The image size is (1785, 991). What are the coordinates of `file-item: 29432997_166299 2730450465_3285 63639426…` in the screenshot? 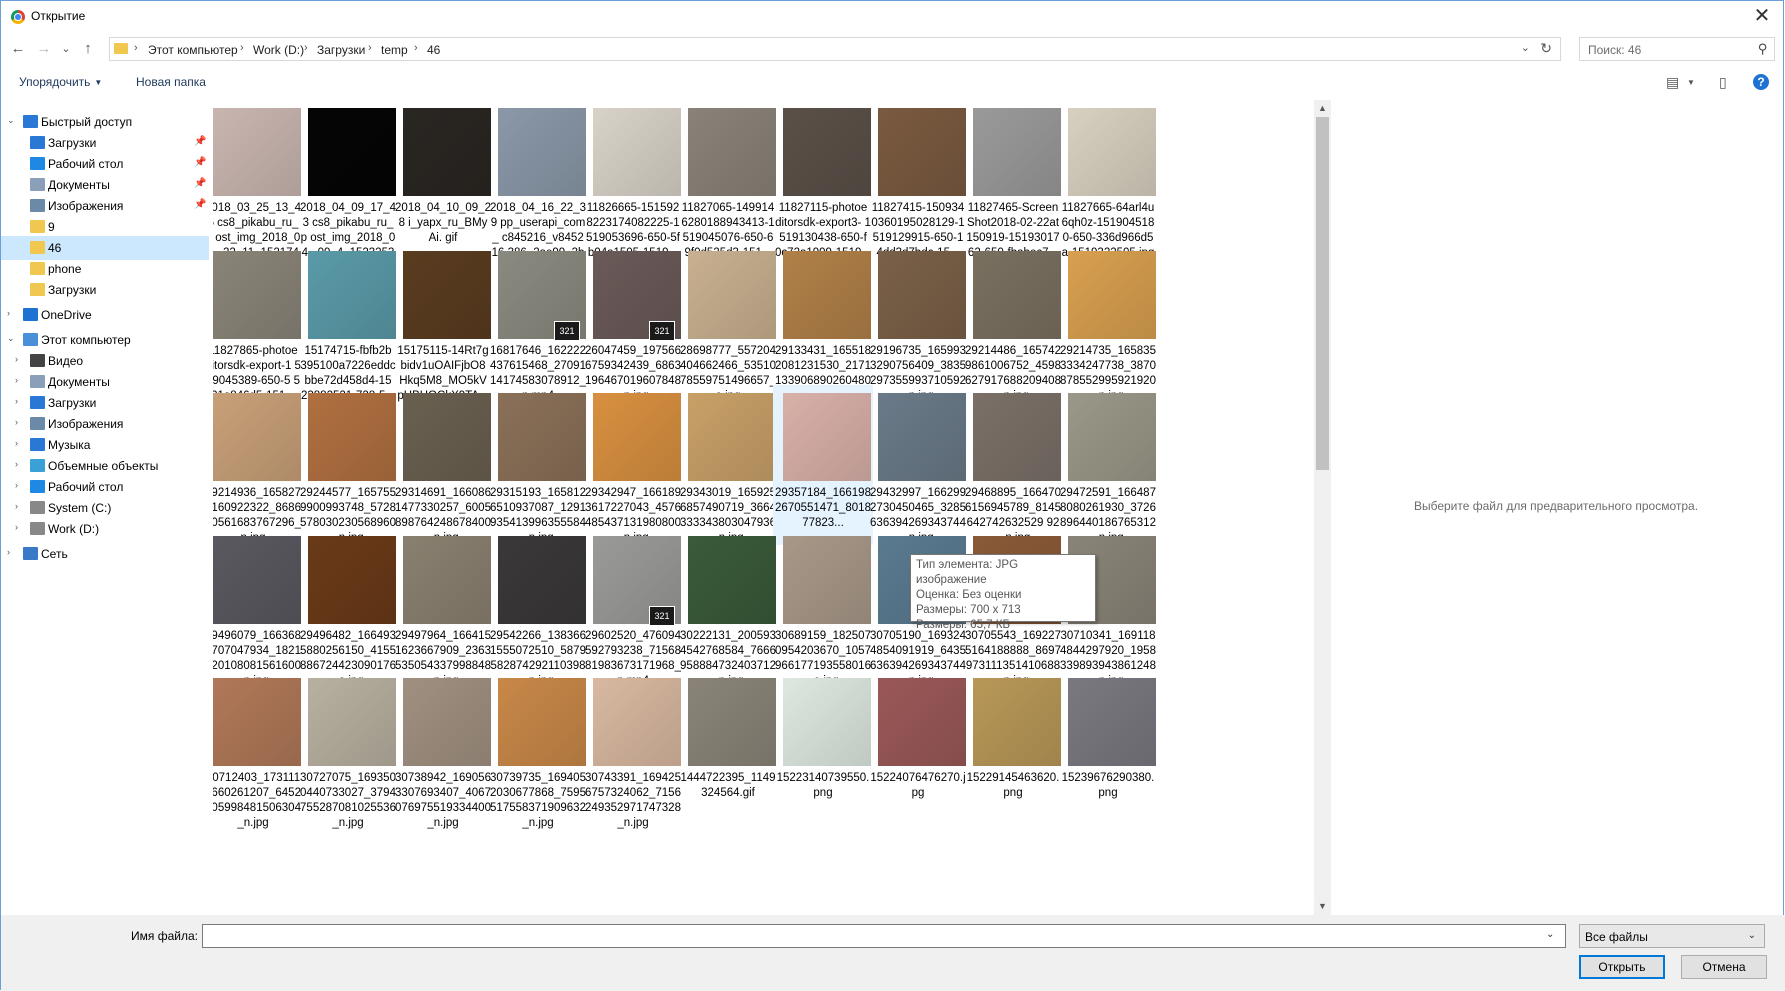 It's located at (918, 465).